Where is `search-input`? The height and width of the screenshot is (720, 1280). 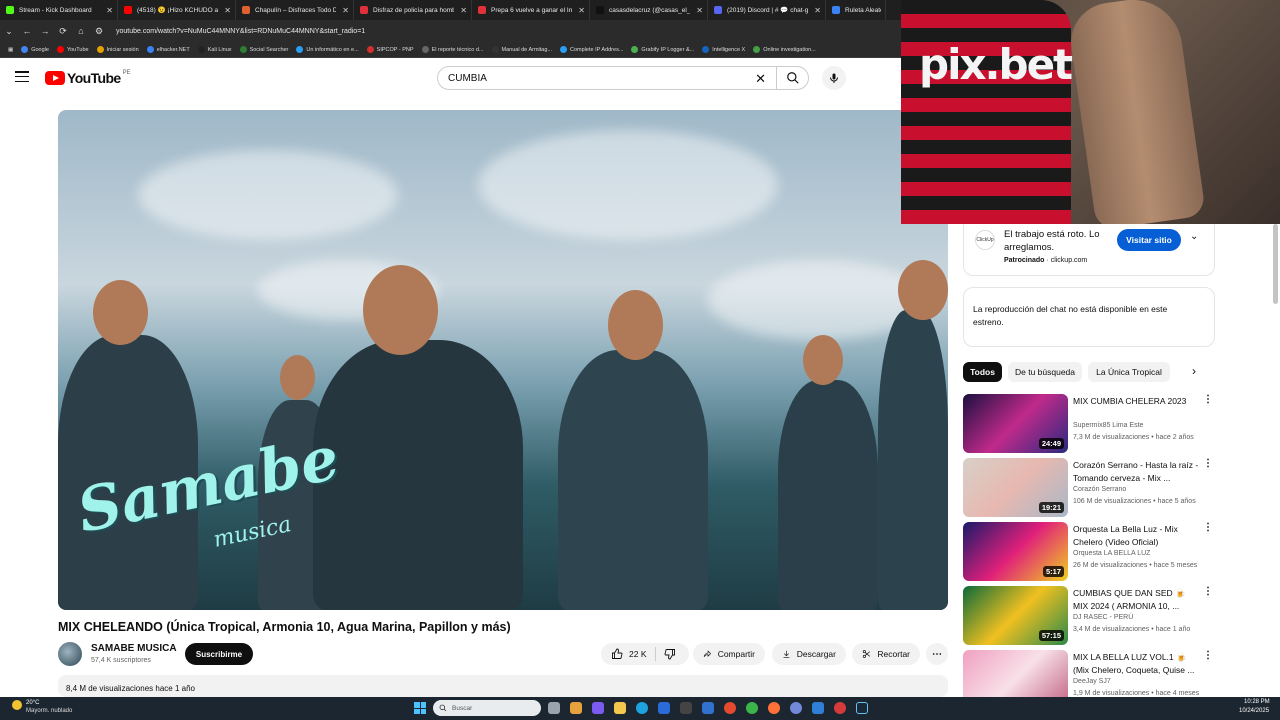 search-input is located at coordinates (593, 78).